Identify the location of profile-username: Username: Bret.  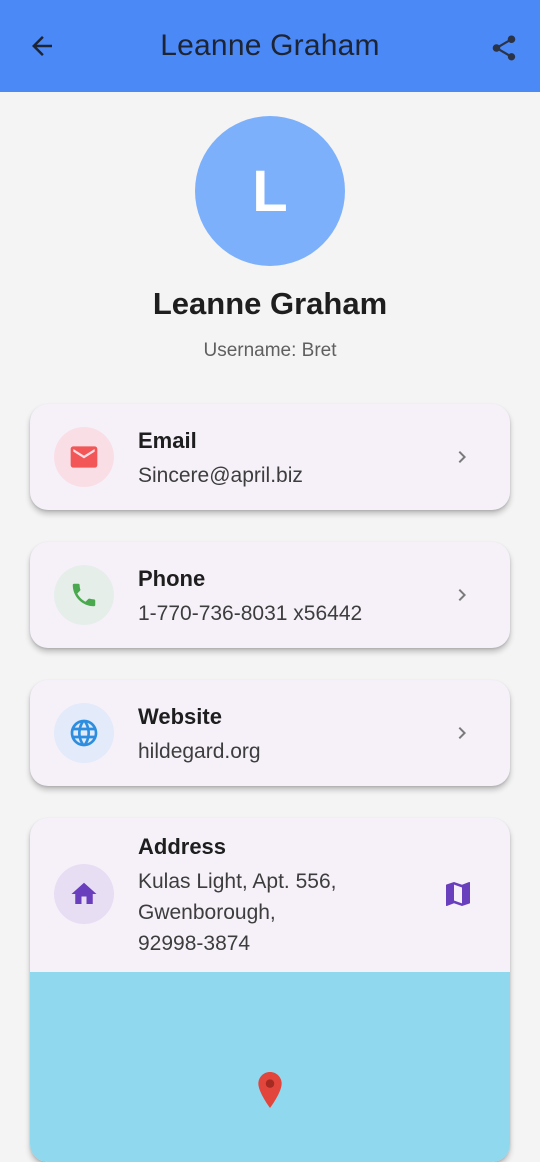
(270, 350).